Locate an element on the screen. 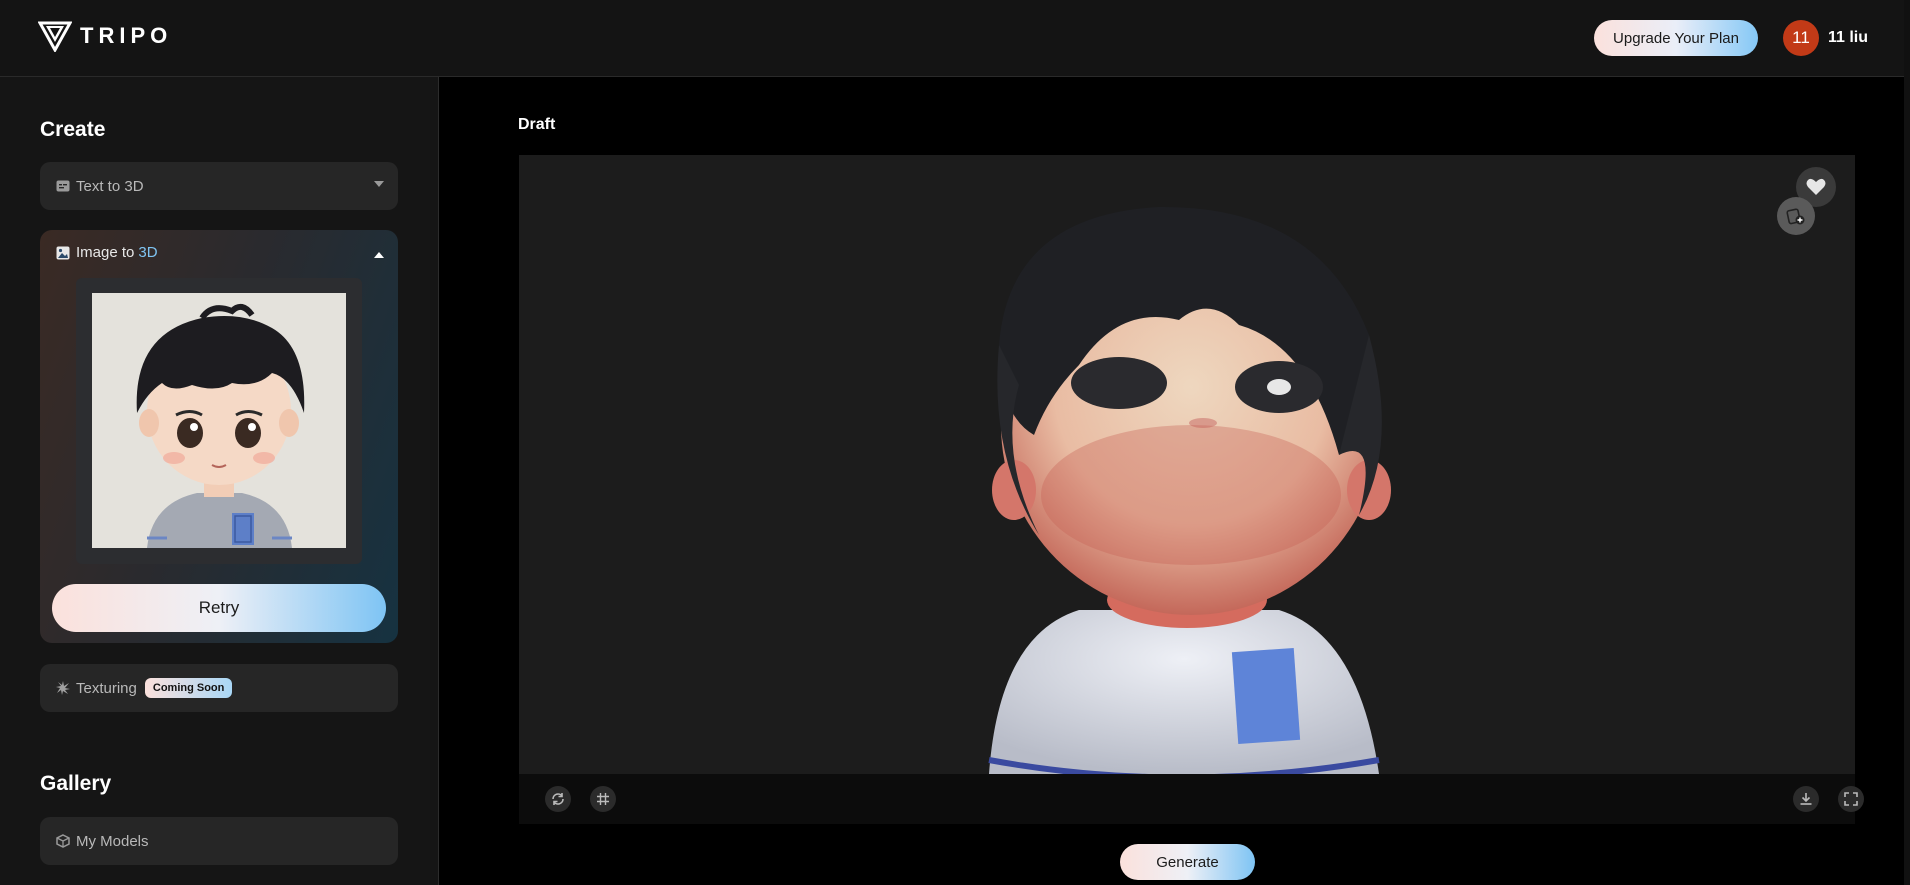 The height and width of the screenshot is (885, 1910). image-to-3d-label: Image to is located at coordinates (105, 252).